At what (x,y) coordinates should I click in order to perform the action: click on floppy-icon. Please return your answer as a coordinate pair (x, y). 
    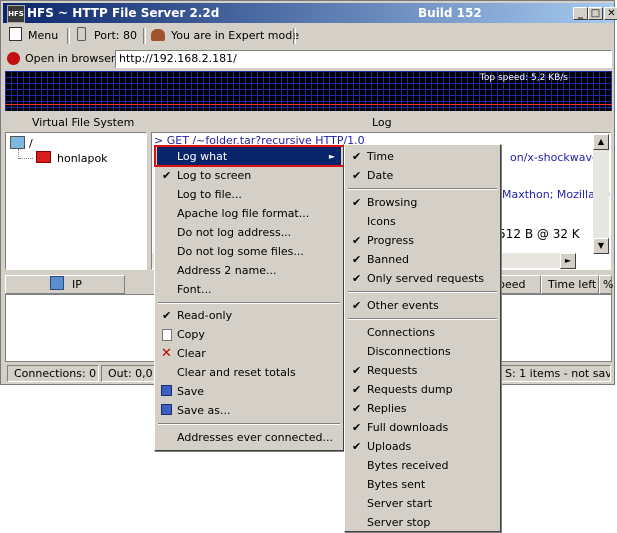
    Looking at the image, I should click on (166, 390).